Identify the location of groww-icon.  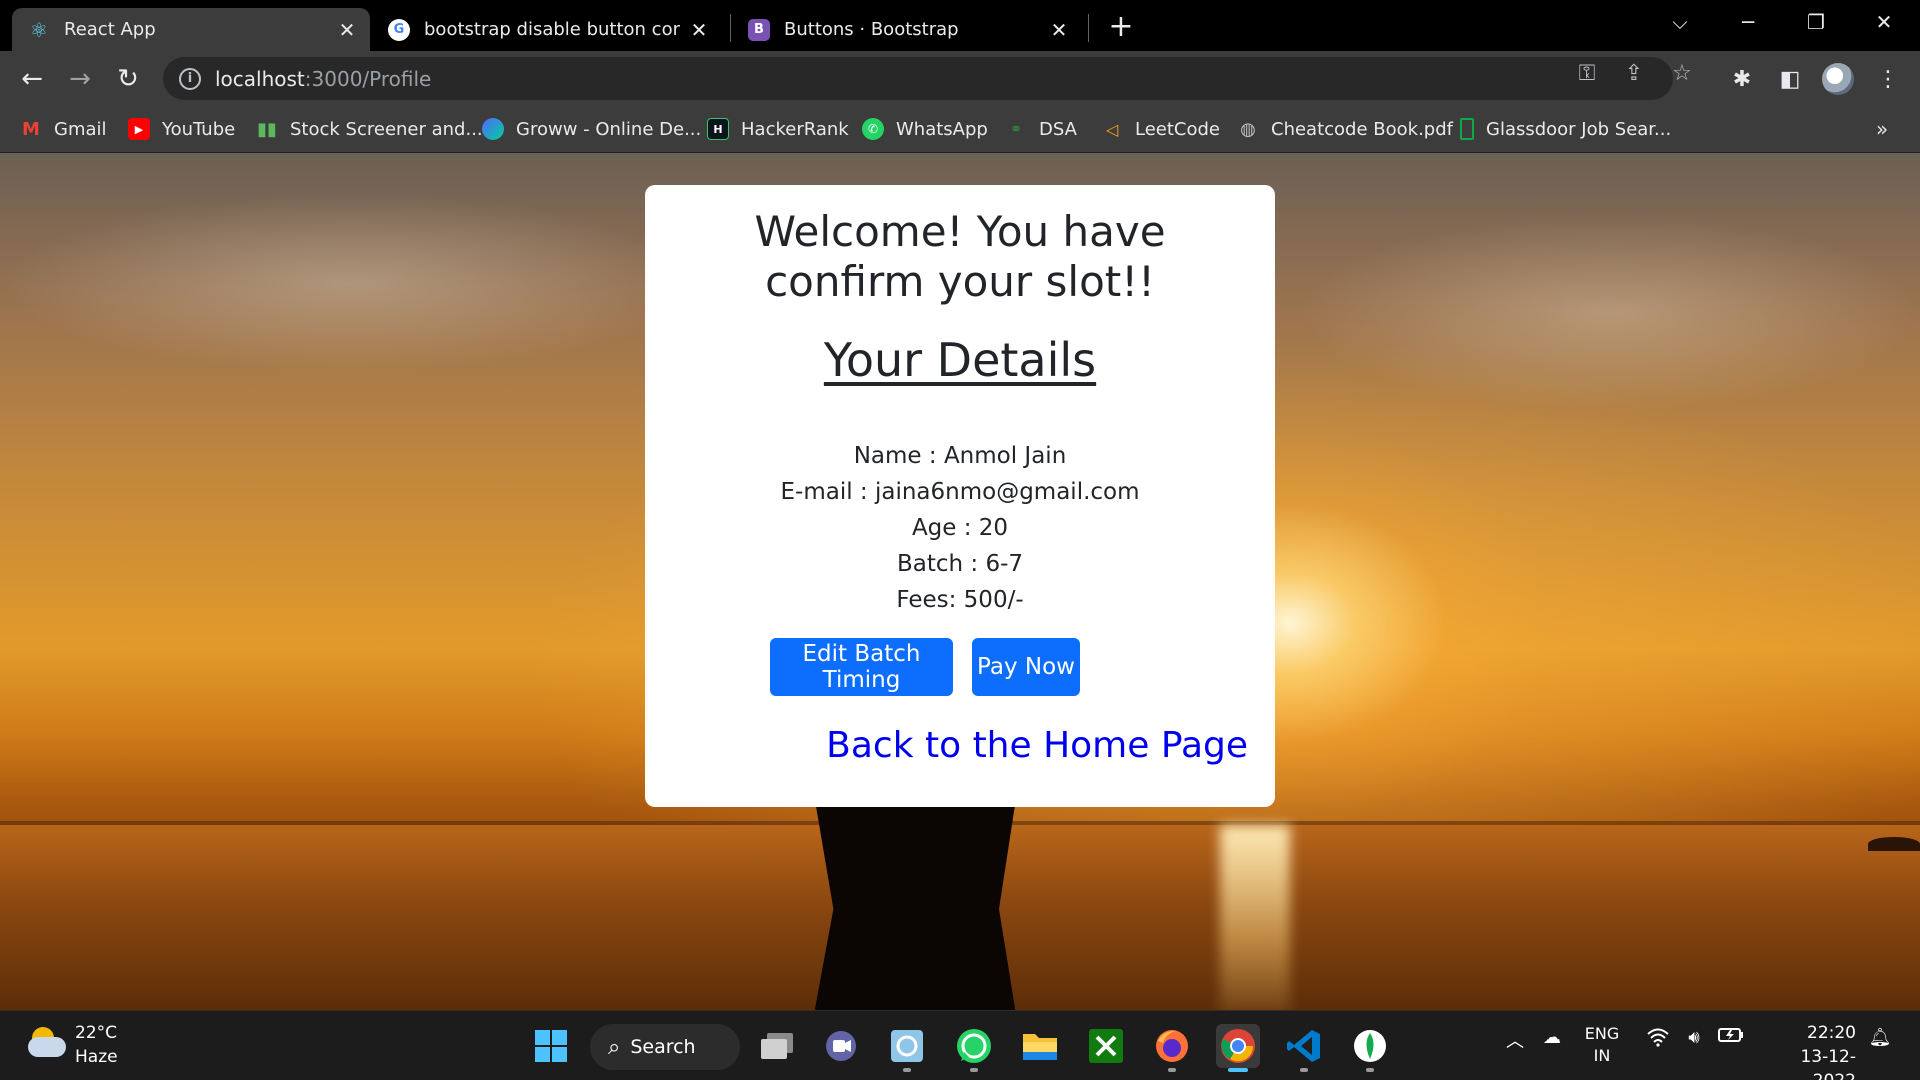
(493, 129).